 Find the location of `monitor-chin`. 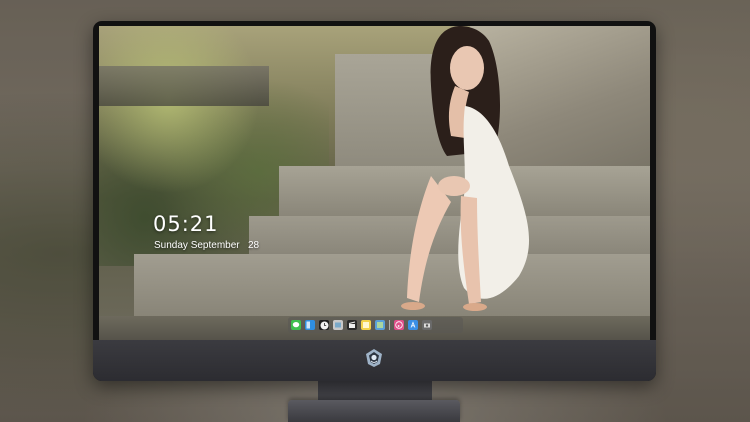

monitor-chin is located at coordinates (374, 360).